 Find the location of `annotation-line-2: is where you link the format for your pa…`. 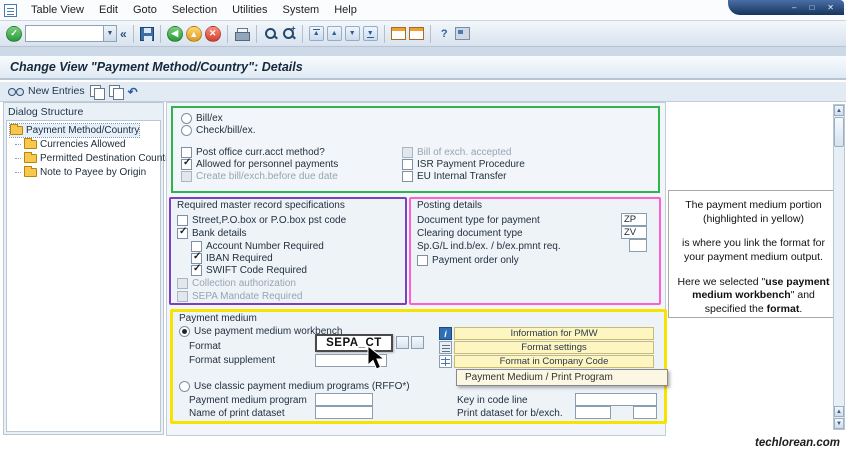

annotation-line-2: is where you link the format for your pa… is located at coordinates (753, 250).